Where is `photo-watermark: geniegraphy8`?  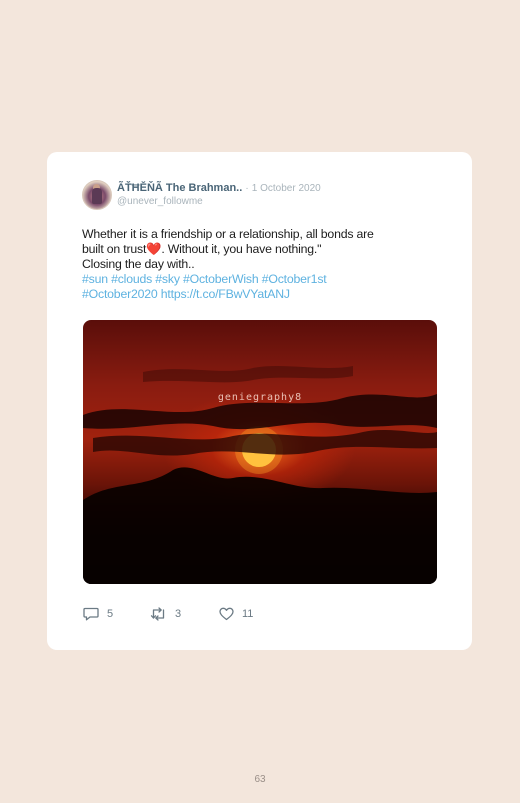
photo-watermark: geniegraphy8 is located at coordinates (260, 397).